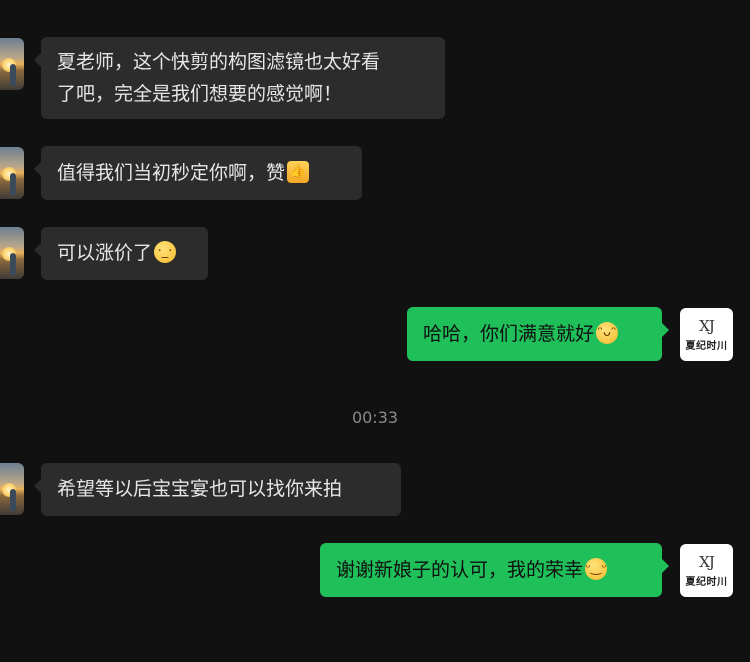 Image resolution: width=750 pixels, height=662 pixels. What do you see at coordinates (596, 569) in the screenshot?
I see `smiling-face-emoji-icon: ᵕ‿ᵕ` at bounding box center [596, 569].